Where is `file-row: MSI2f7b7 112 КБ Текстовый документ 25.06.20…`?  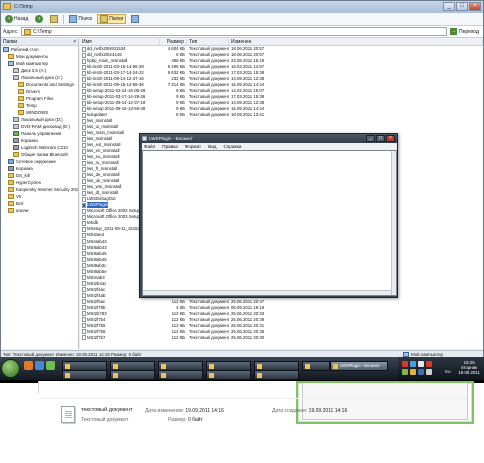 file-row: MSI2f7b7 112 КБ Текстовый документ 25.06.20… is located at coordinates (281, 338).